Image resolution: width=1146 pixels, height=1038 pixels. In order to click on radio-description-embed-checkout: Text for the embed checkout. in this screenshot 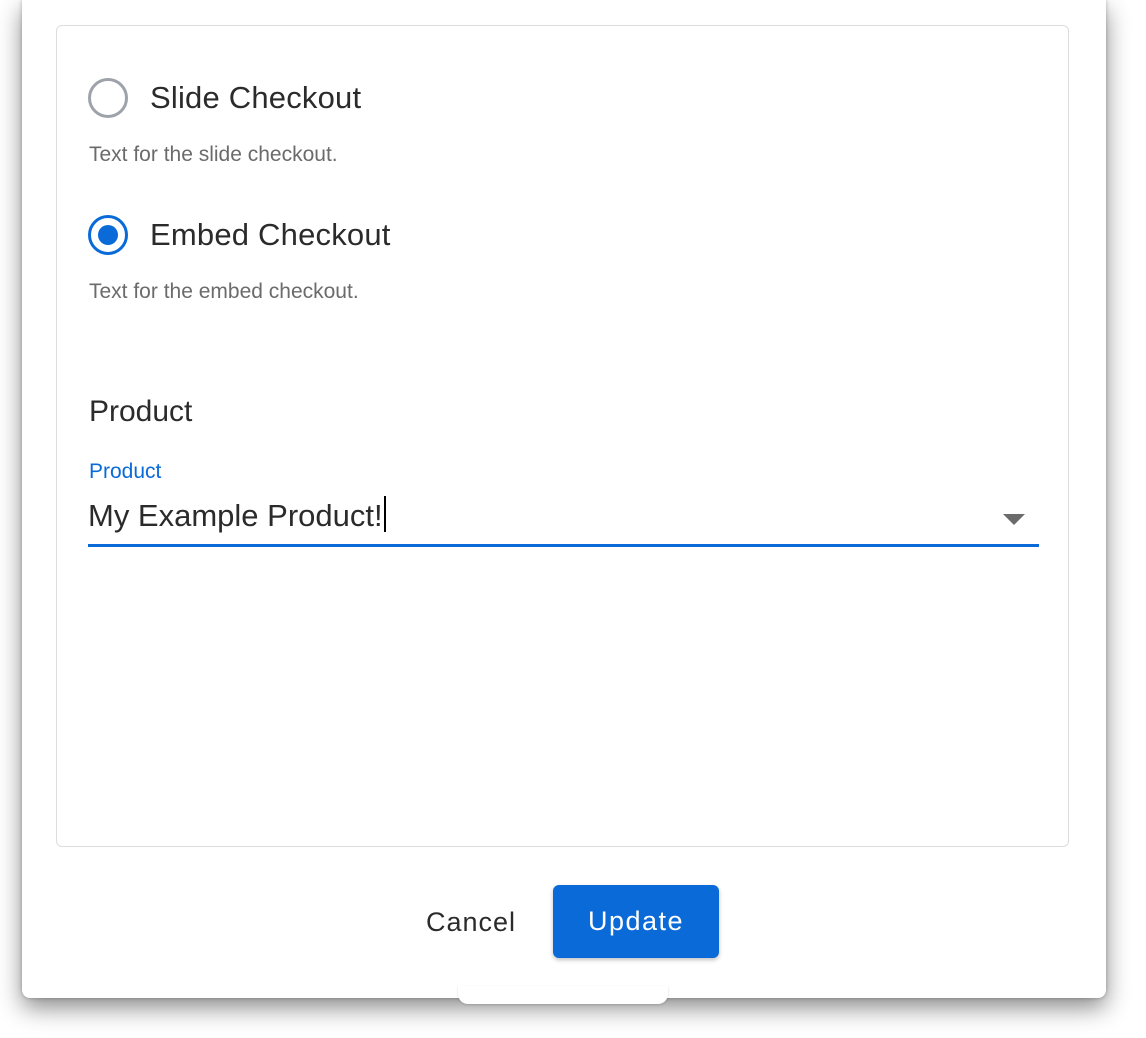, I will do `click(224, 291)`.